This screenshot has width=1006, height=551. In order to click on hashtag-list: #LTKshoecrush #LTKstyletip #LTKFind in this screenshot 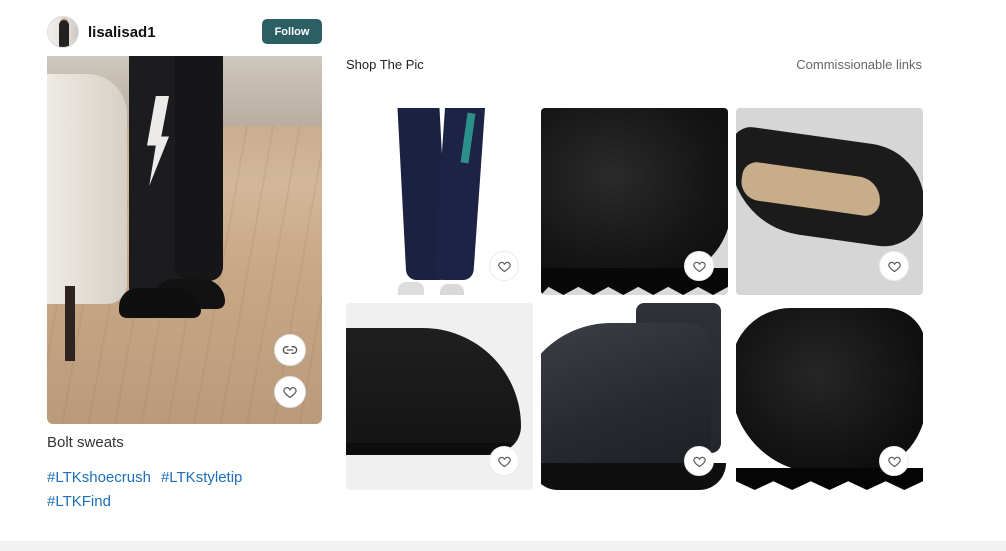, I will do `click(184, 490)`.